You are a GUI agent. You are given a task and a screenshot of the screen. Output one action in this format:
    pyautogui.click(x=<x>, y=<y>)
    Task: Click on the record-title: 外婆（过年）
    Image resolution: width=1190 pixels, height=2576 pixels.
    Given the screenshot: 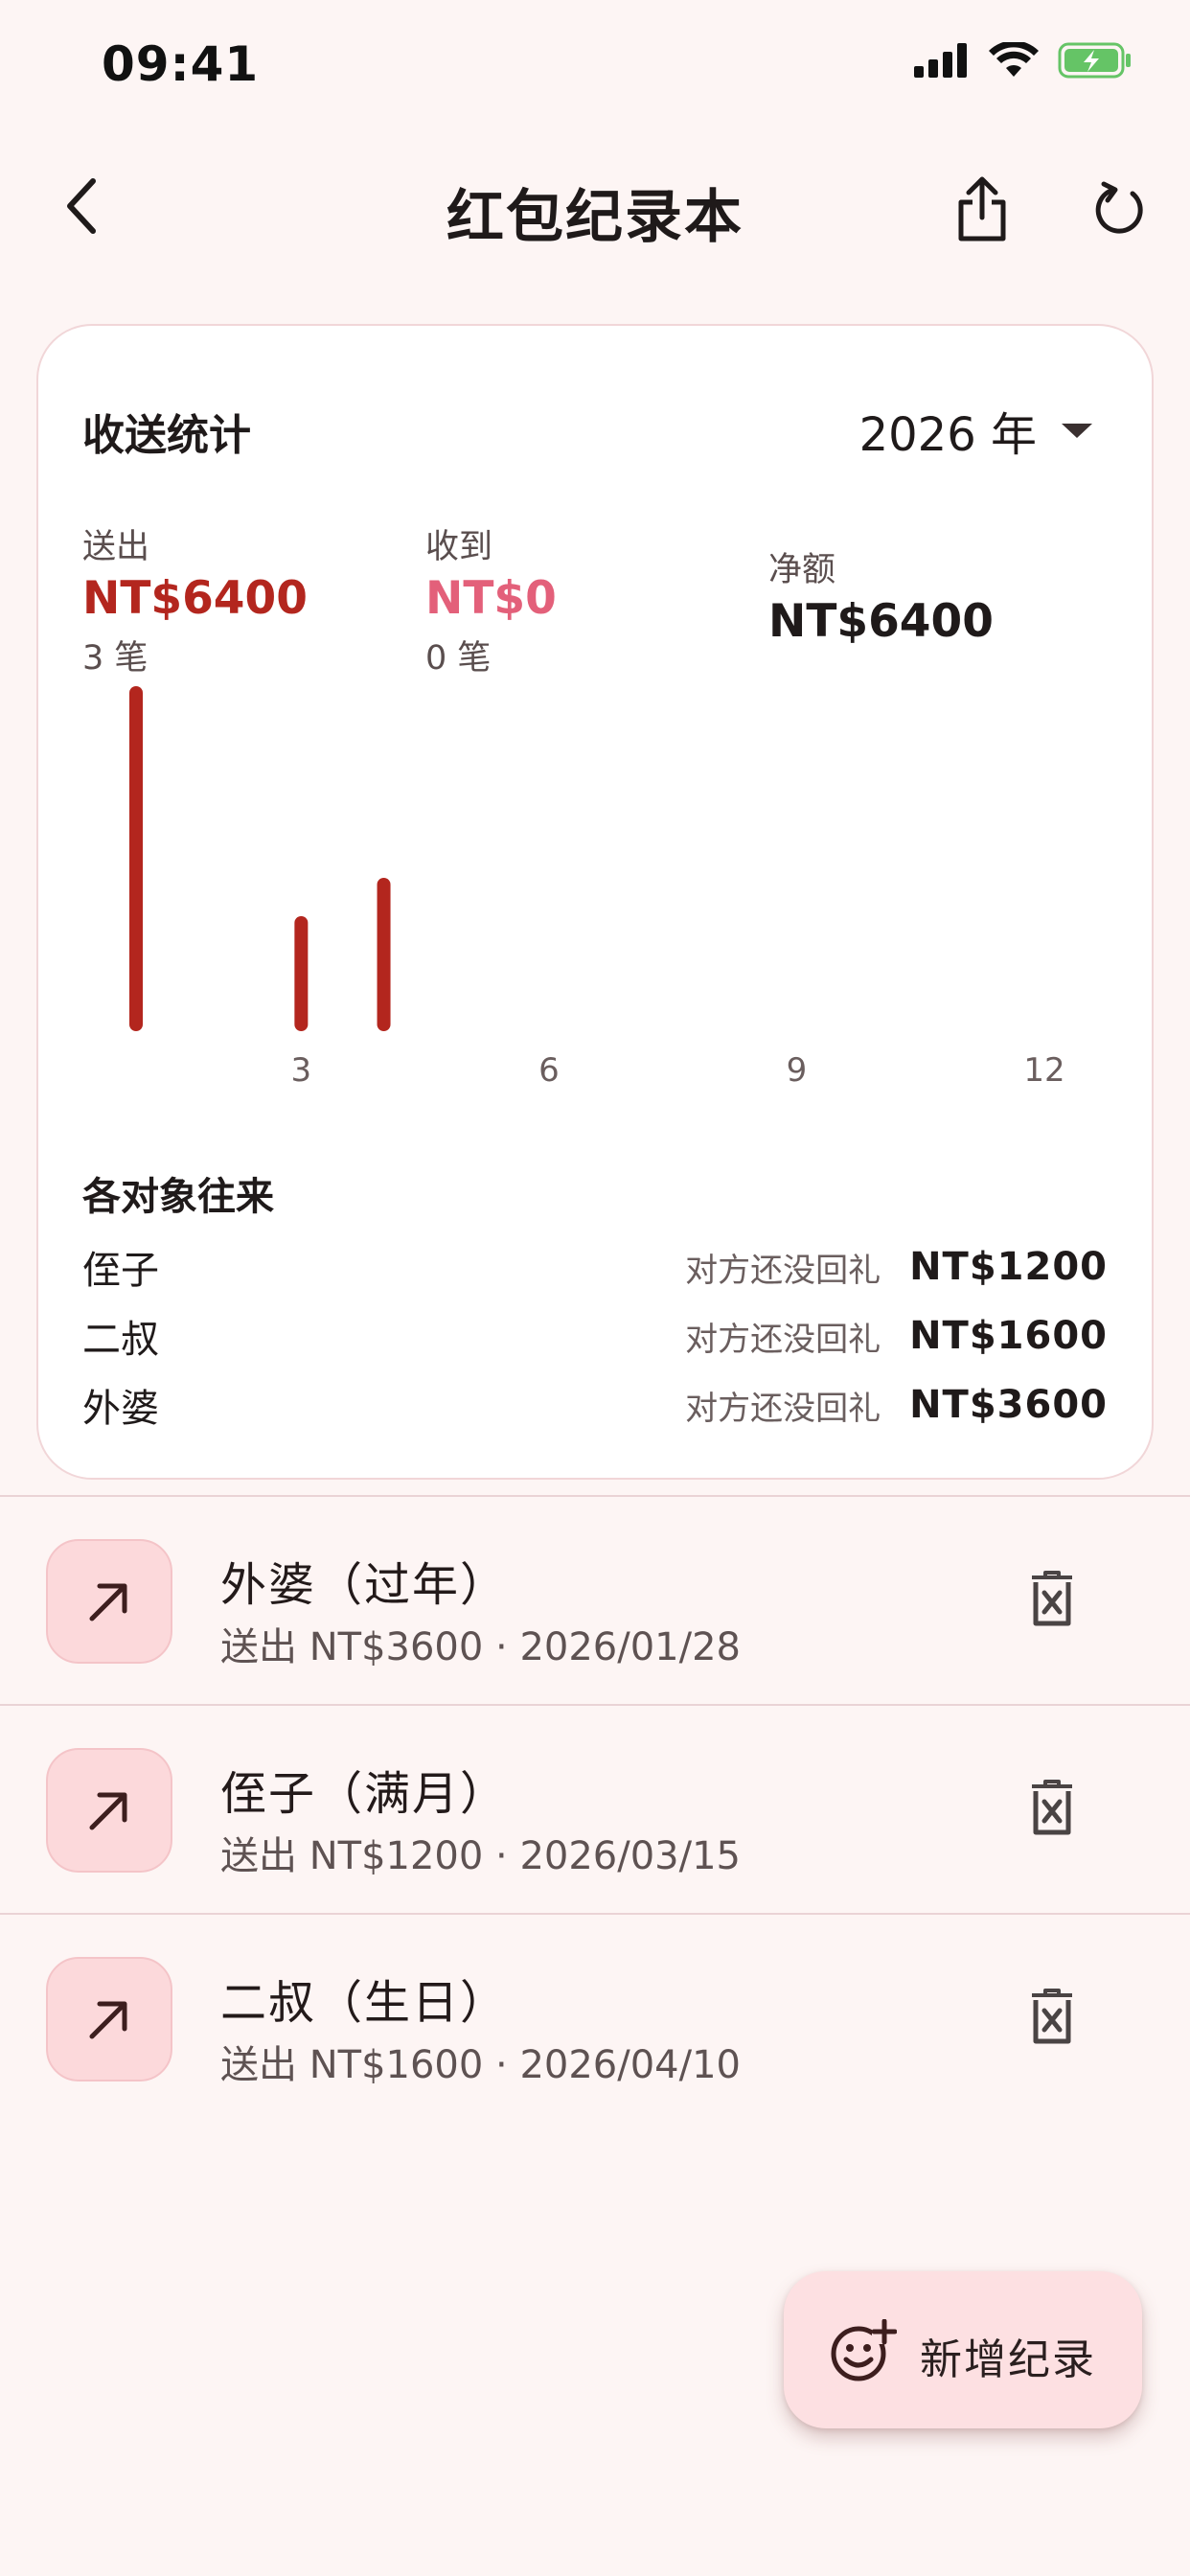 What is the action you would take?
    pyautogui.click(x=365, y=1585)
    